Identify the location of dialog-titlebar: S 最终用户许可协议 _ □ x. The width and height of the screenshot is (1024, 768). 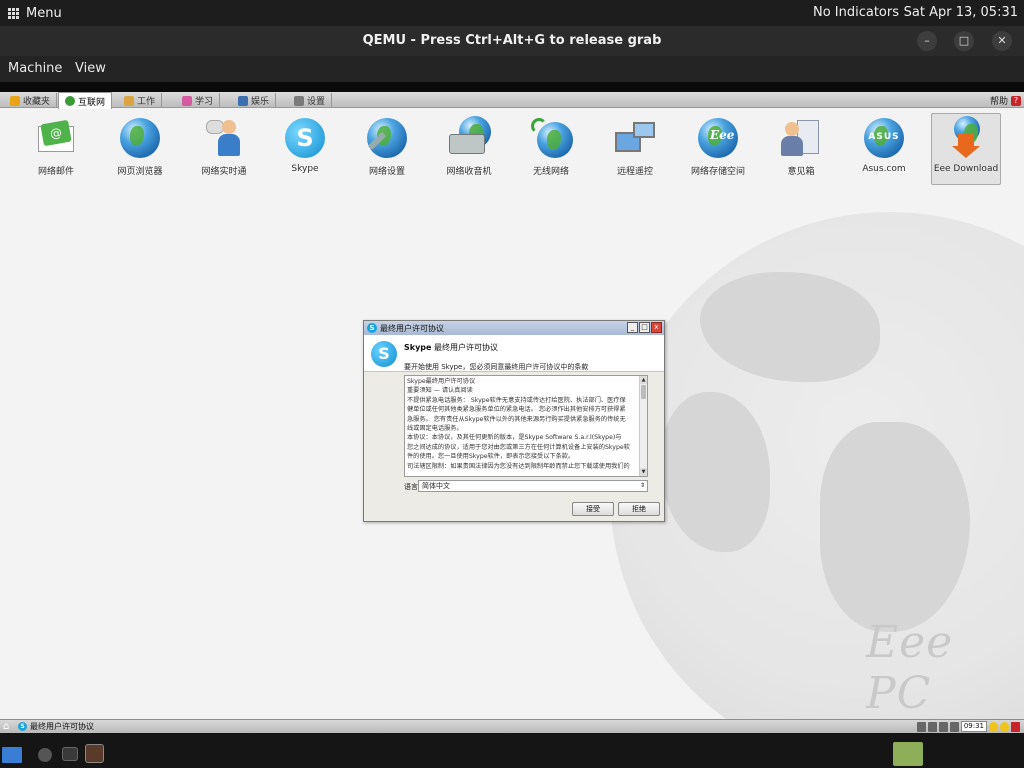
(514, 328).